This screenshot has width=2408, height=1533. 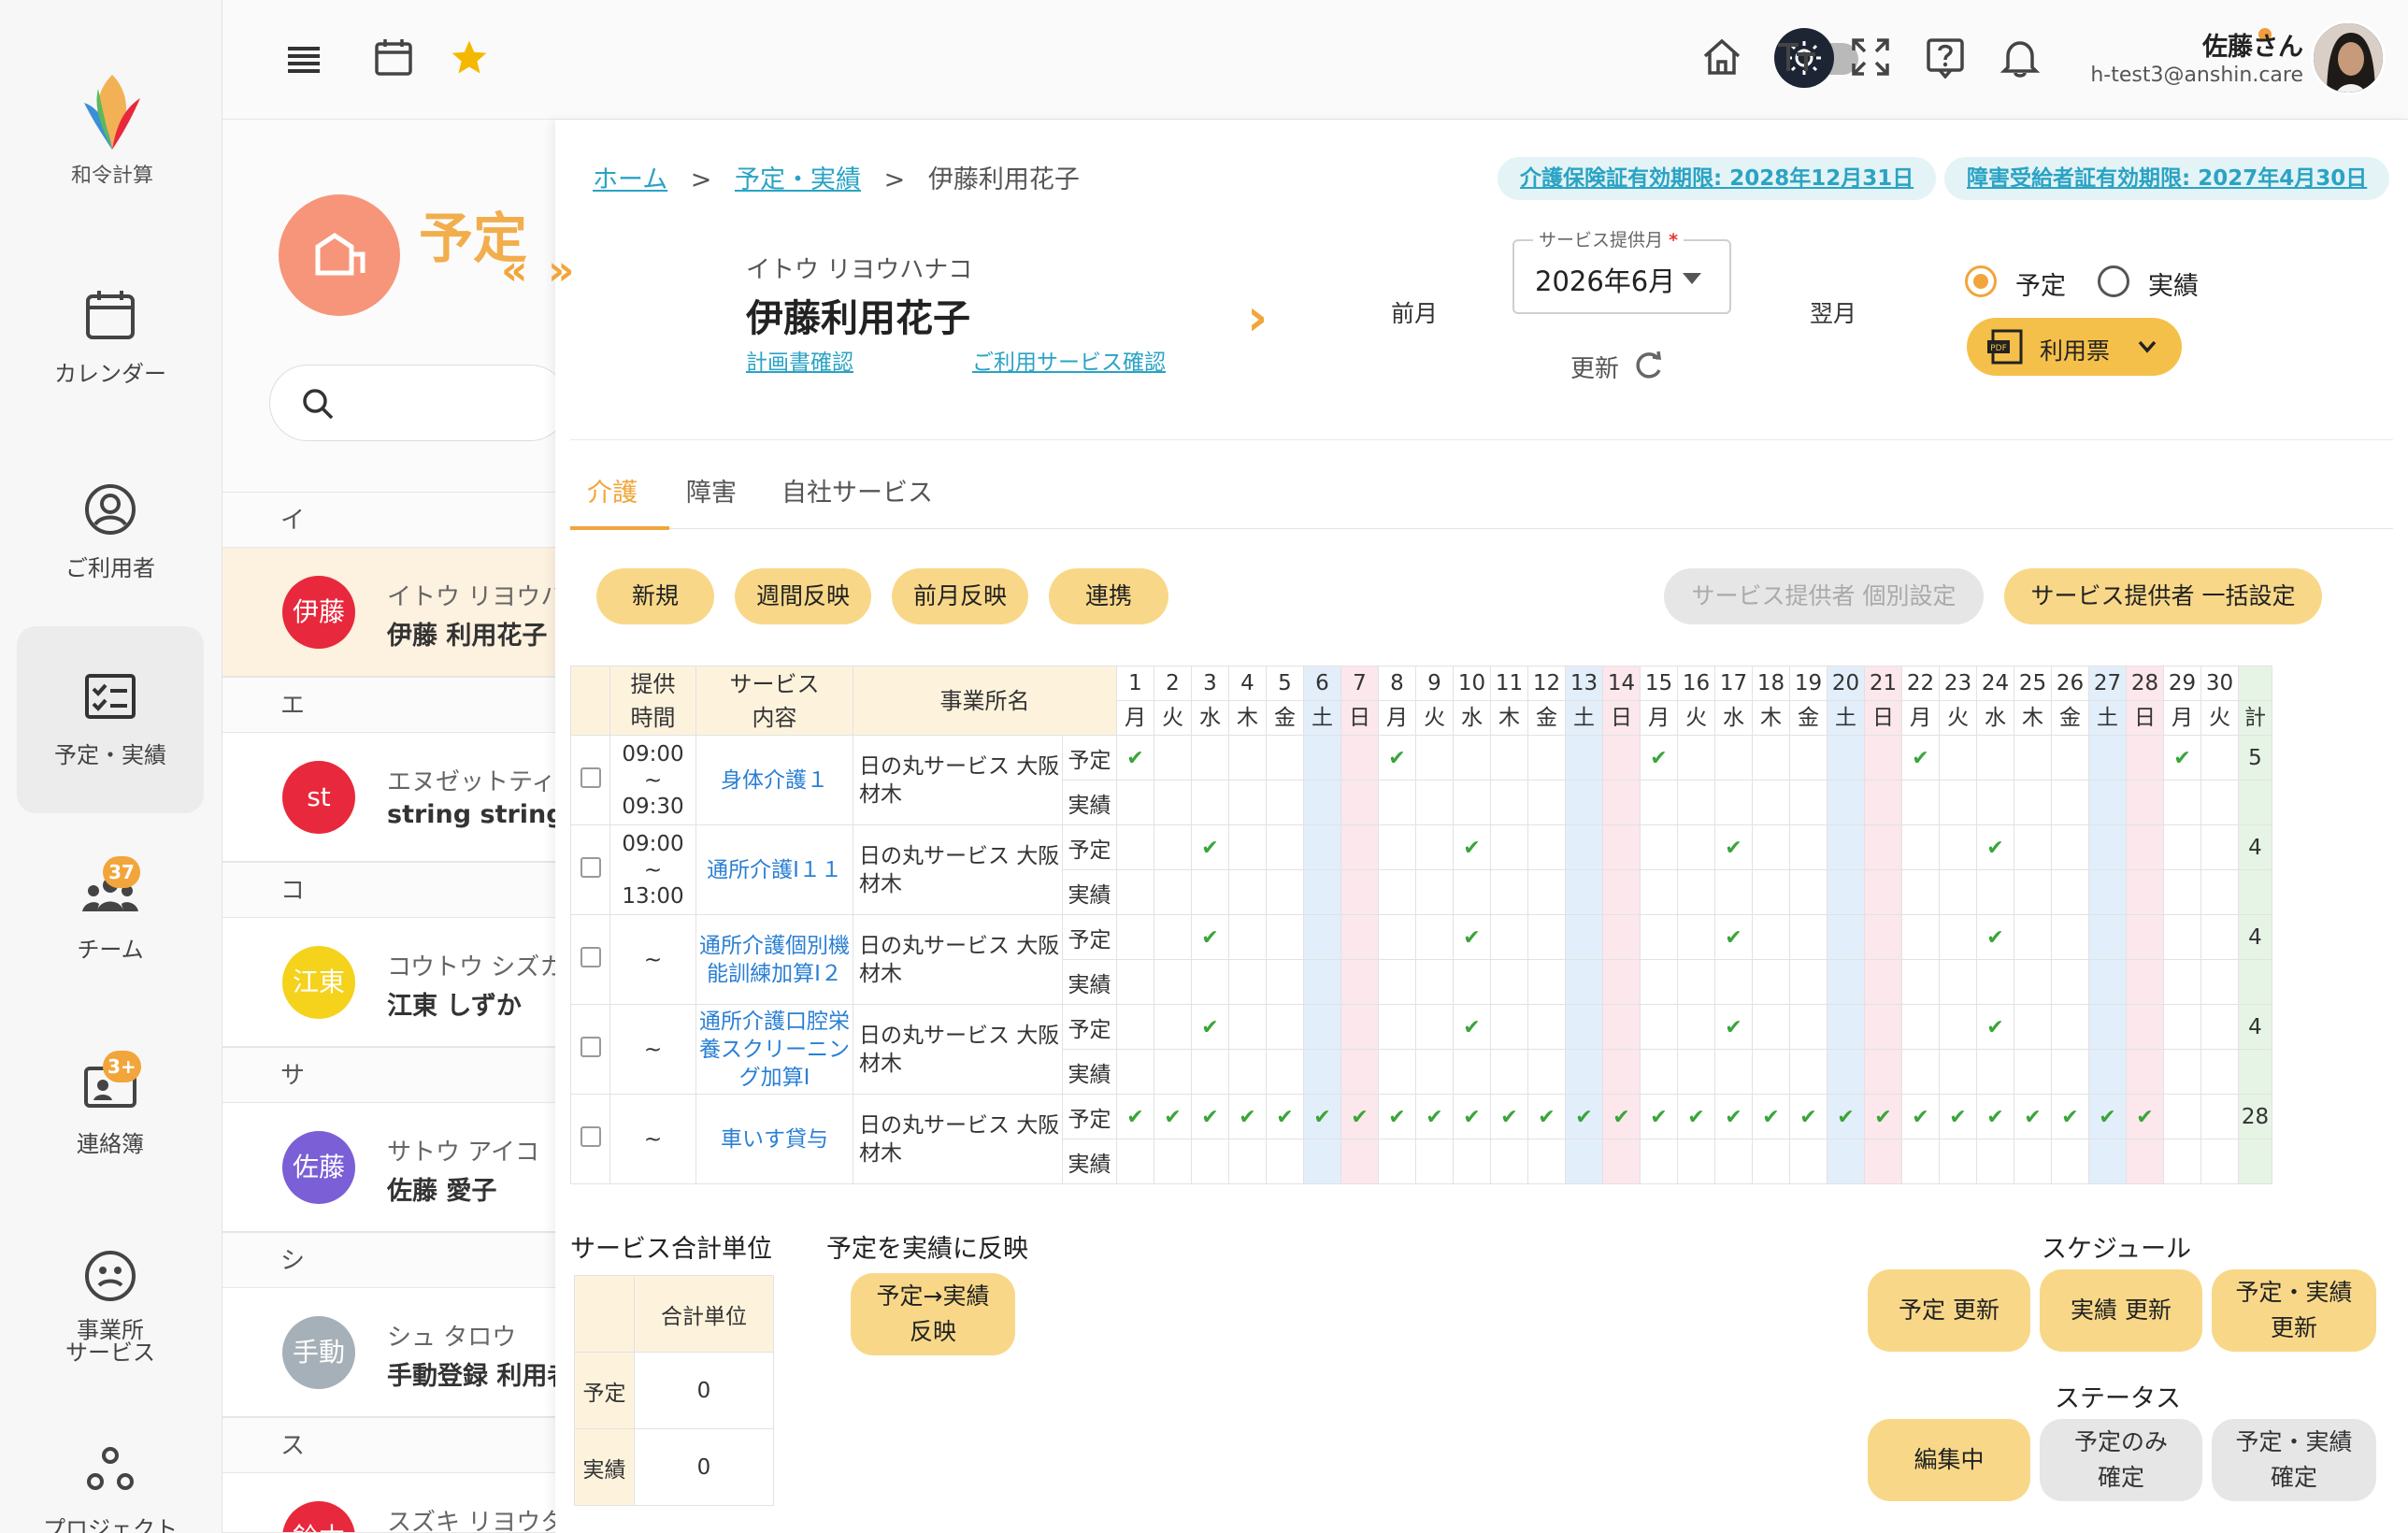 I want to click on service-name-link: 通所介護口腔栄養スクリーニング加算Ⅰ, so click(x=774, y=1049).